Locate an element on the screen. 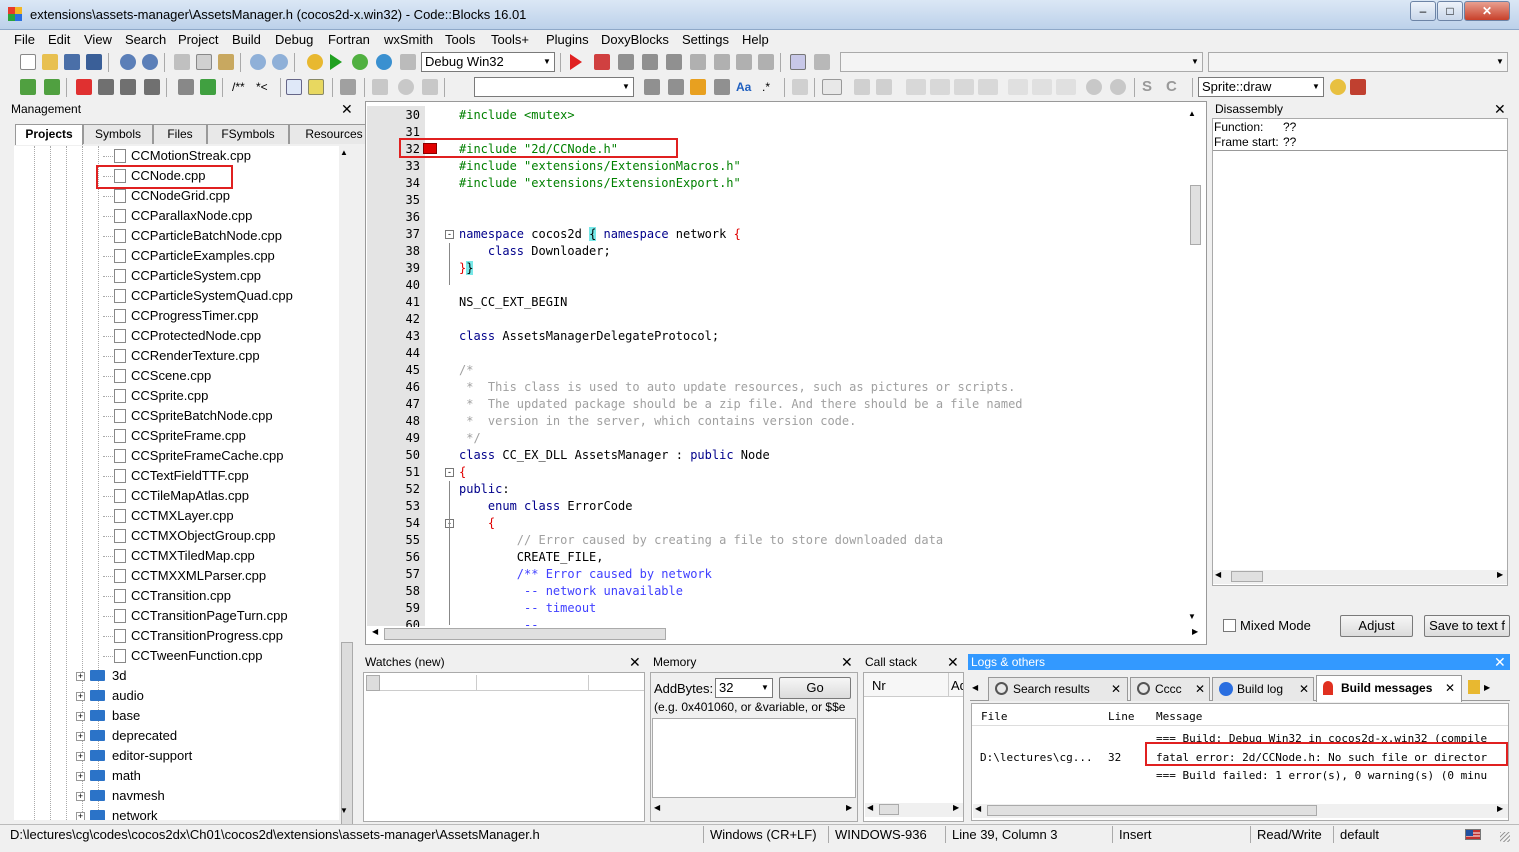 This screenshot has width=1519, height=852. code-line: class AssetsManagerDelegateProtocol; is located at coordinates (589, 336).